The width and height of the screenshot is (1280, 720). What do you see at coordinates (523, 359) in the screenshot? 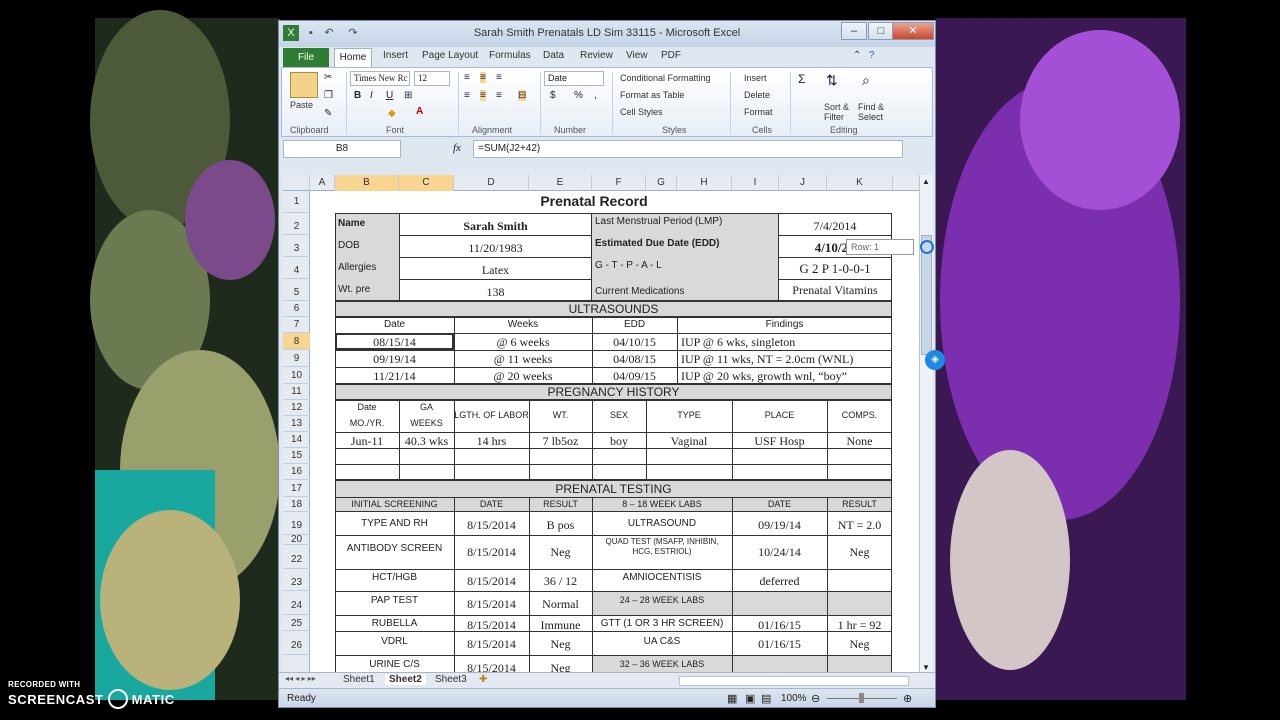
I see `us-row2-weeks: @ 11 weeks` at bounding box center [523, 359].